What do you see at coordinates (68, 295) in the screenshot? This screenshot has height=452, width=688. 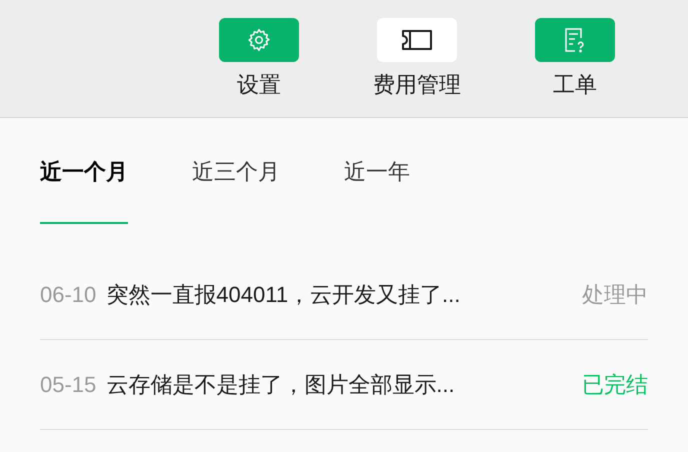 I see `ticket-date: 06-10` at bounding box center [68, 295].